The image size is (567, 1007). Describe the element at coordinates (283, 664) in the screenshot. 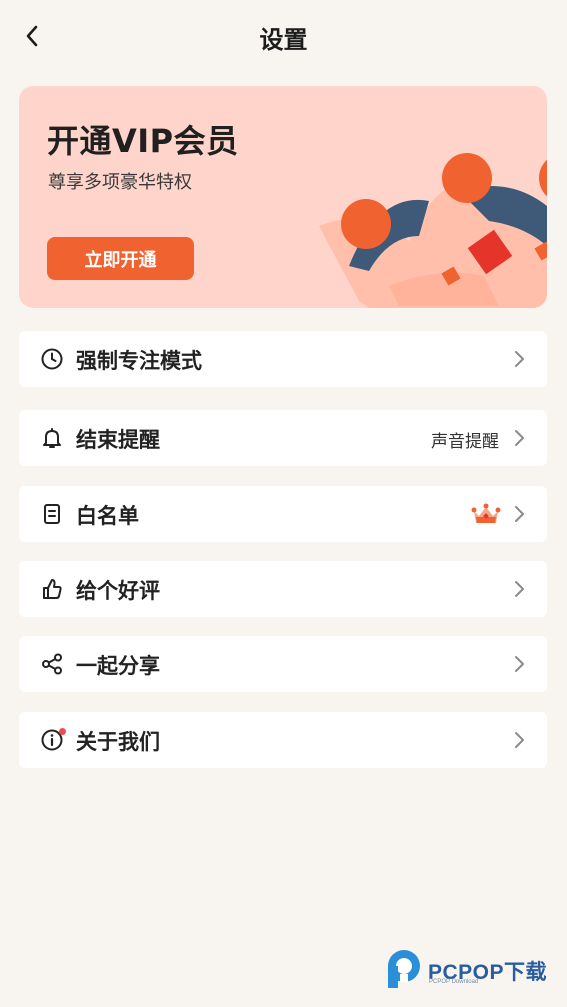

I see `menu-item-share: 一起分享` at that location.